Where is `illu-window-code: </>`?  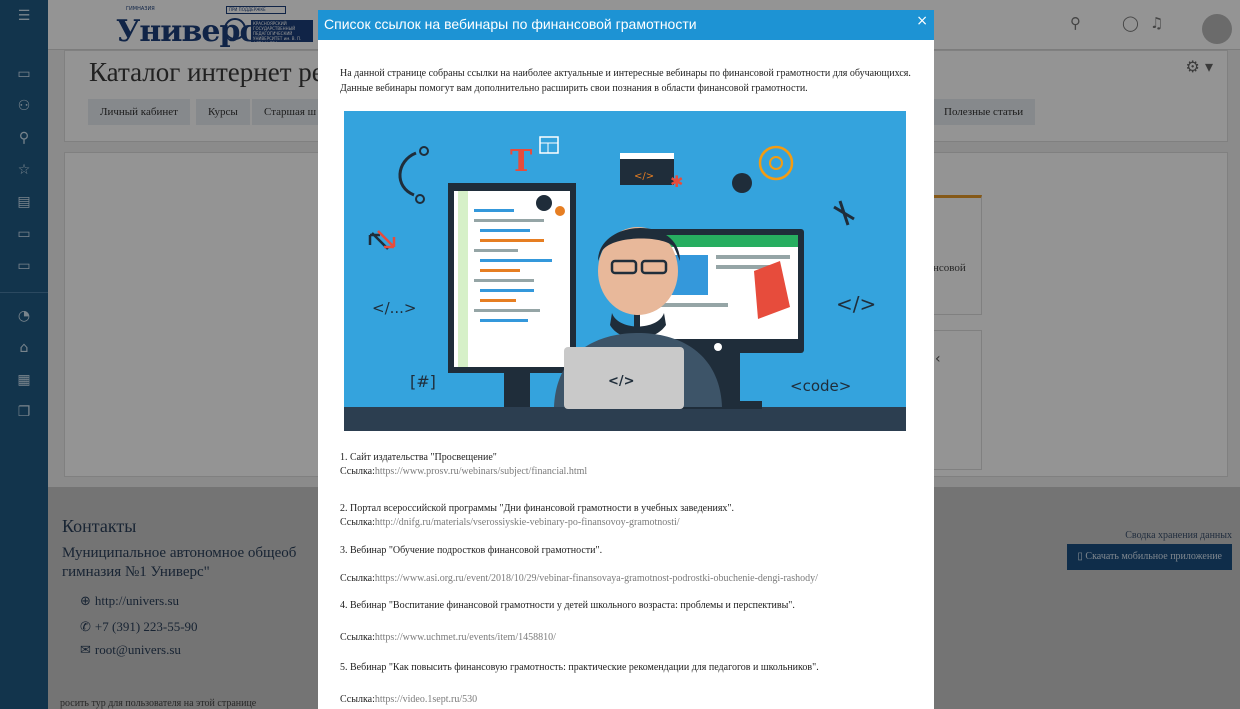
illu-window-code: </> is located at coordinates (644, 176).